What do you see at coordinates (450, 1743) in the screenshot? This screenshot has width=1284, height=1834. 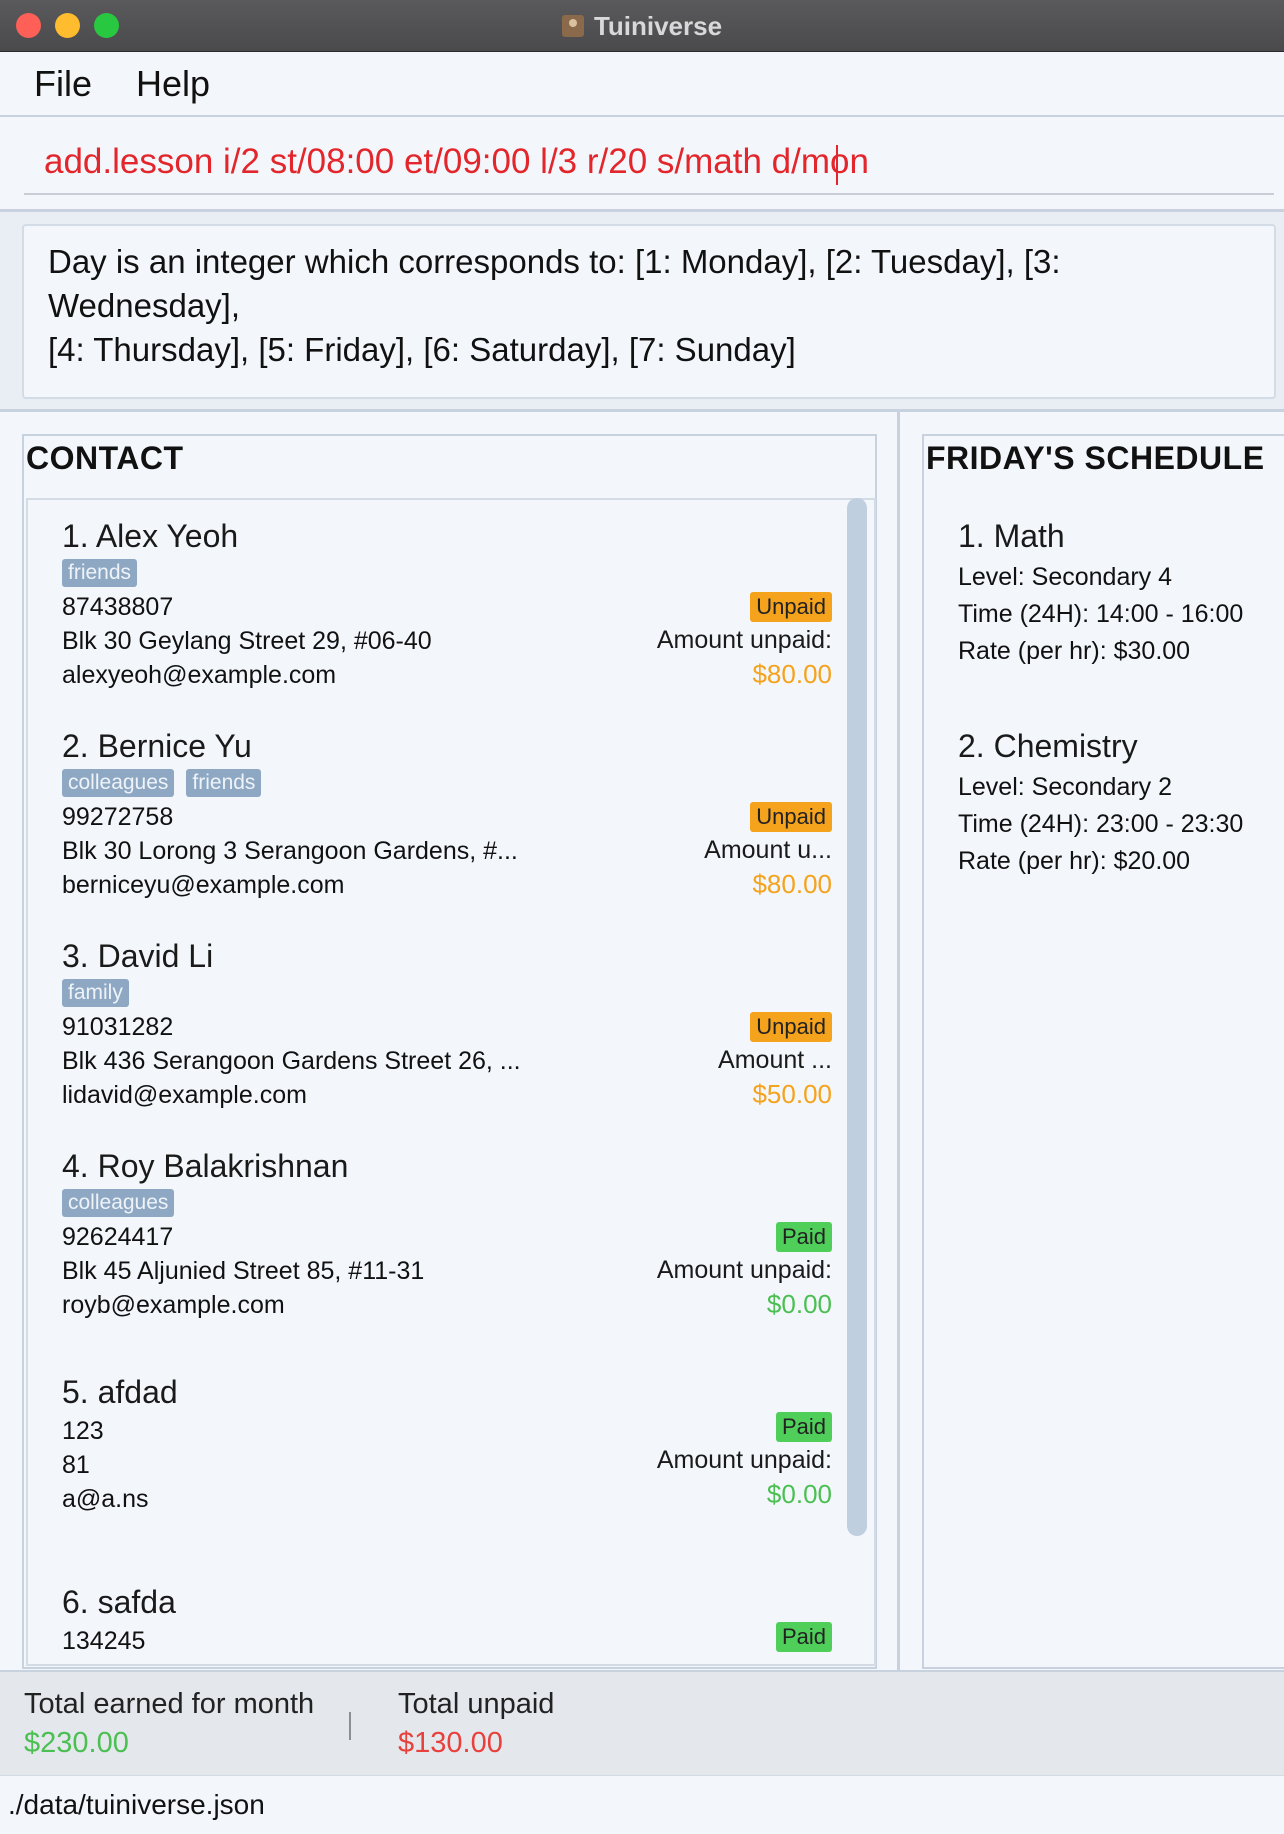 I see `total-unpaid-value: $130.00` at bounding box center [450, 1743].